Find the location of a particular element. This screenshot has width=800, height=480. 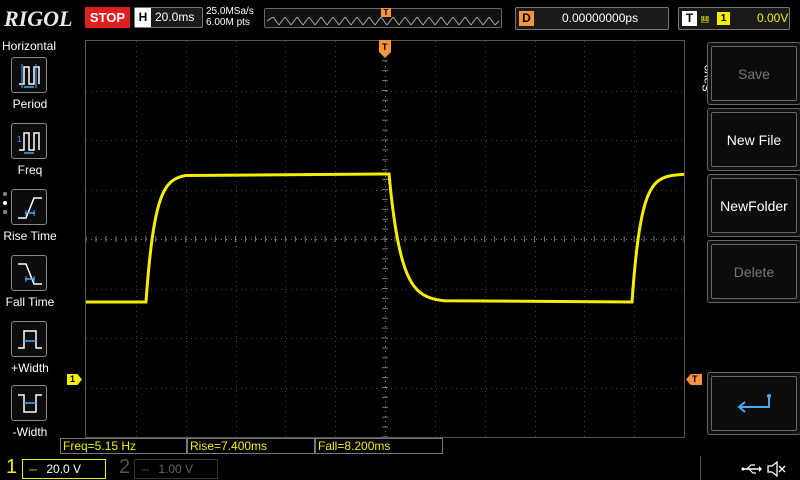

channel-1-number: 1 is located at coordinates (12, 467).